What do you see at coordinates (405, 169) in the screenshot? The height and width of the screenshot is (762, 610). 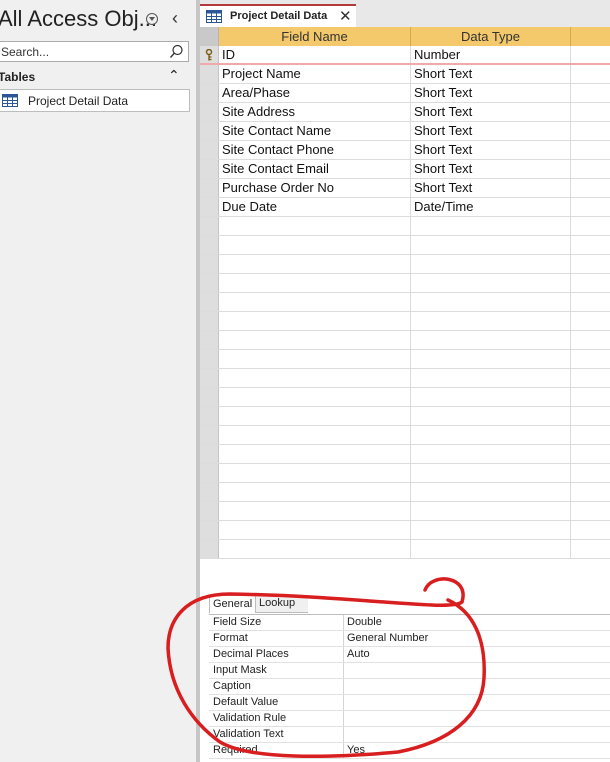 I see `table-row: Site Contact Email Short Text` at bounding box center [405, 169].